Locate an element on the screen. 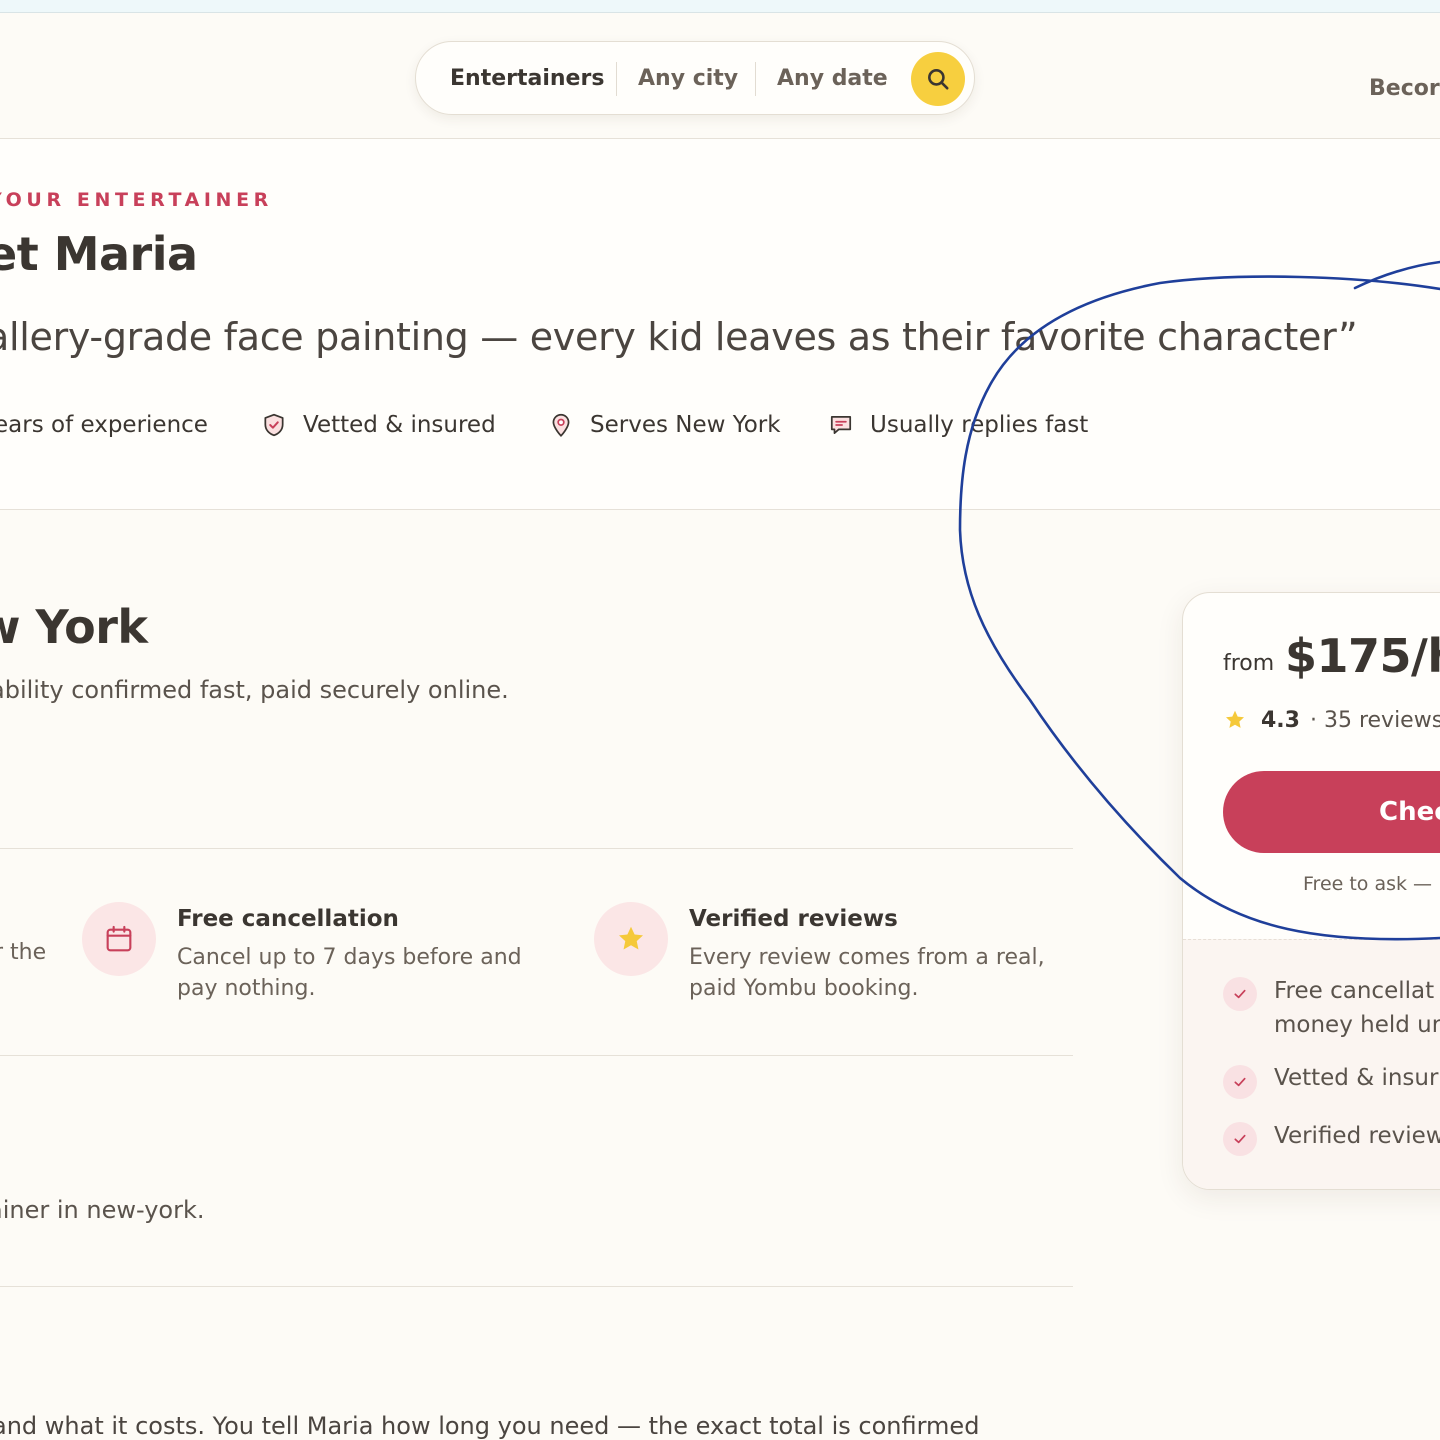 This screenshot has width=1440, height=1440. guarantee-text: Vetted & insur is located at coordinates (1356, 1078).